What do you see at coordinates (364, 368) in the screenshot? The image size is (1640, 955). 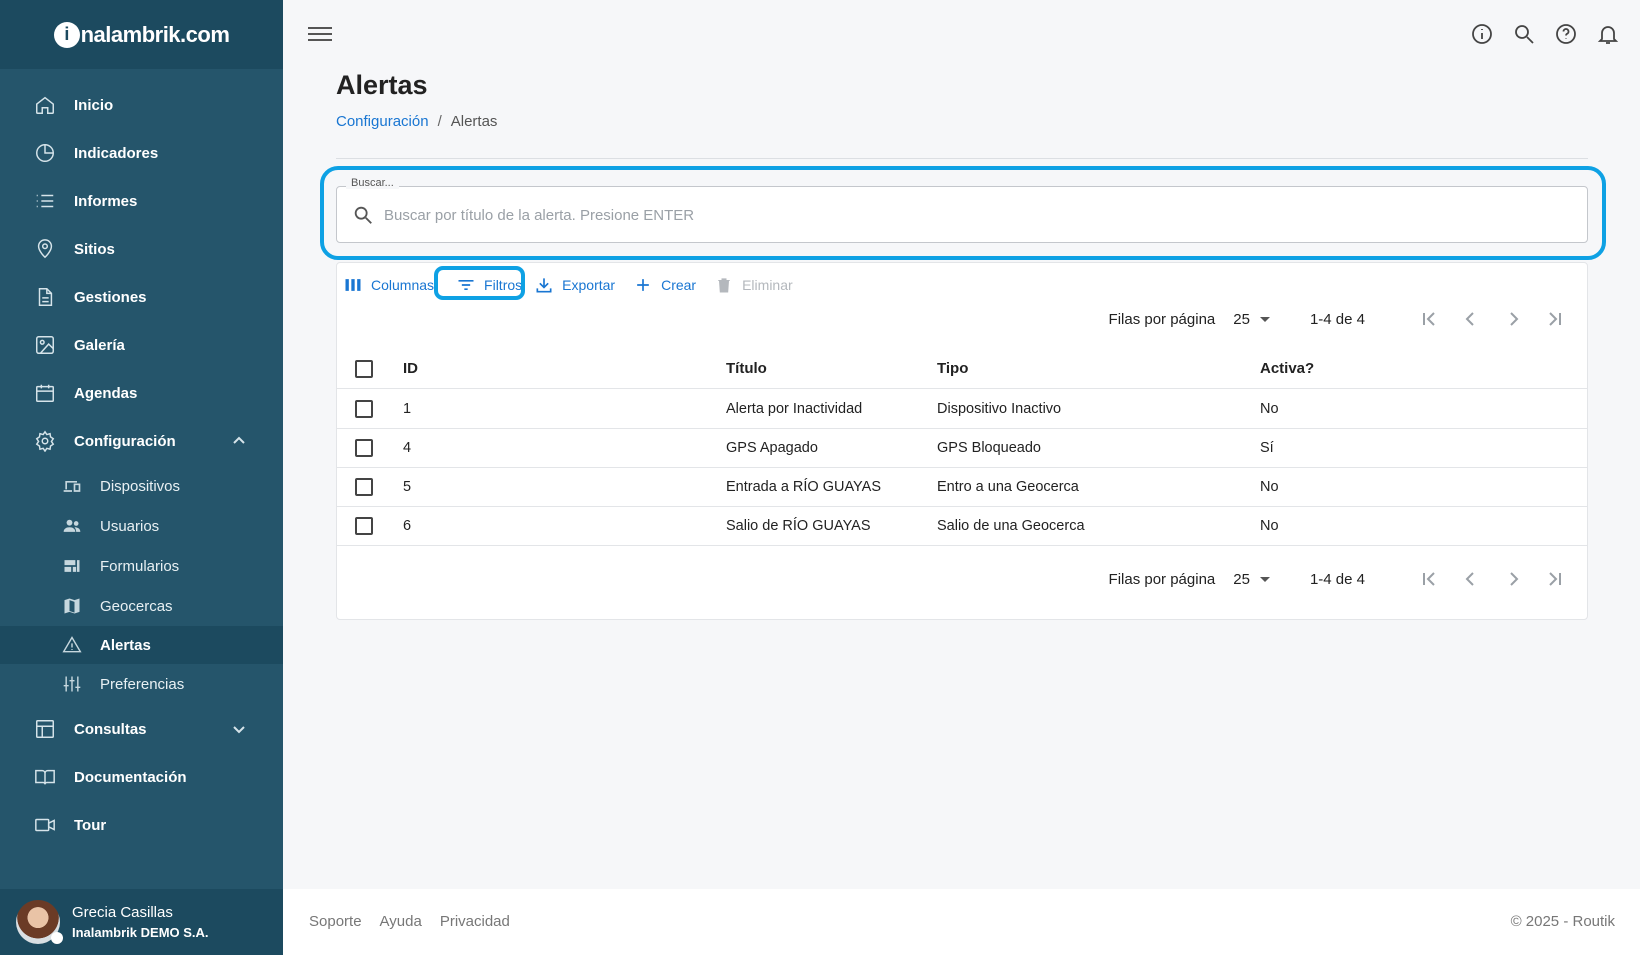 I see `select-all-checkbox` at bounding box center [364, 368].